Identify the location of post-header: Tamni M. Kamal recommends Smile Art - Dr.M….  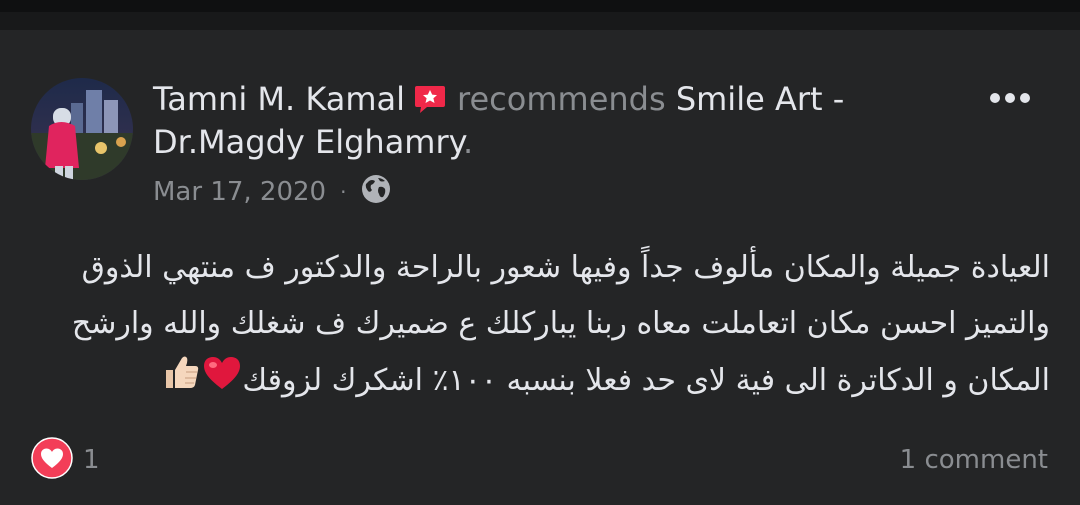
(523, 121).